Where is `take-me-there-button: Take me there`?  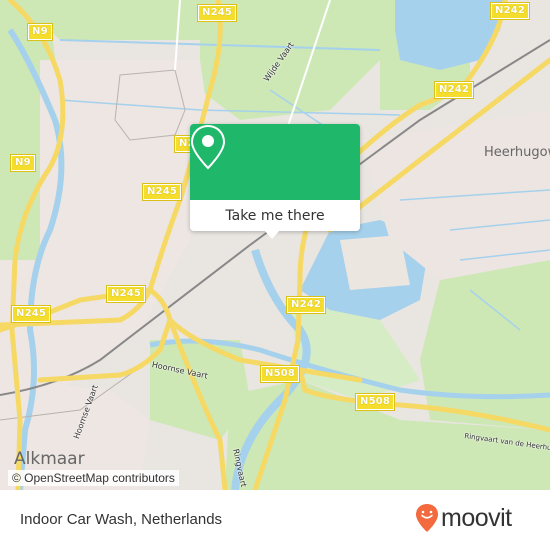
take-me-there-button: Take me there is located at coordinates (275, 215).